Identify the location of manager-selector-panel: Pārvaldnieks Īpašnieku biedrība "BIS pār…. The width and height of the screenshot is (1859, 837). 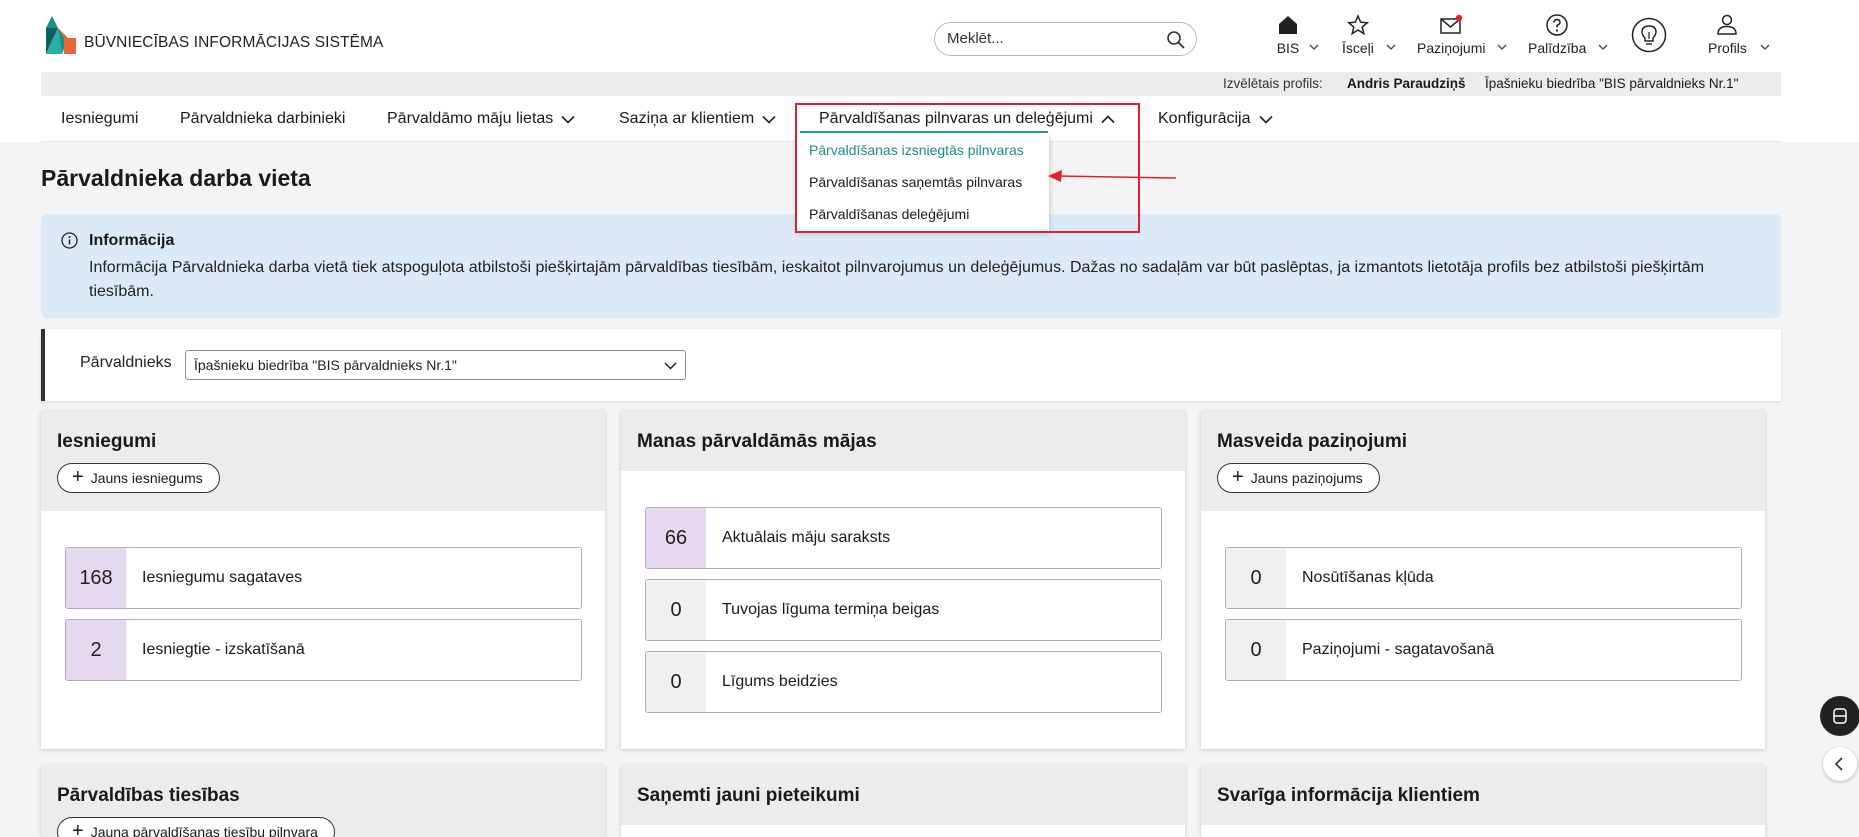
(911, 365).